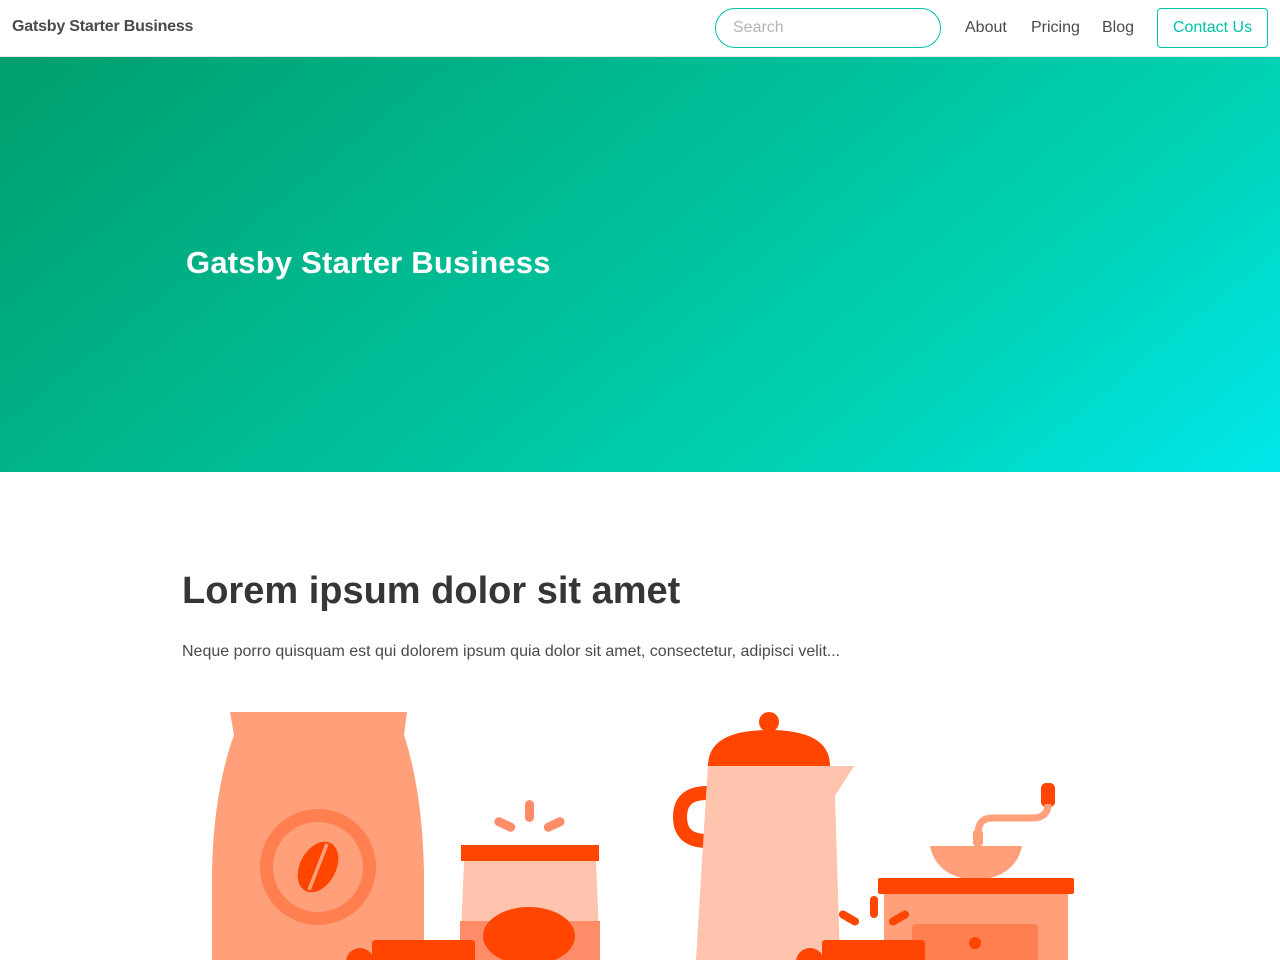  I want to click on coffee-pot-illustration, so click(880, 830).